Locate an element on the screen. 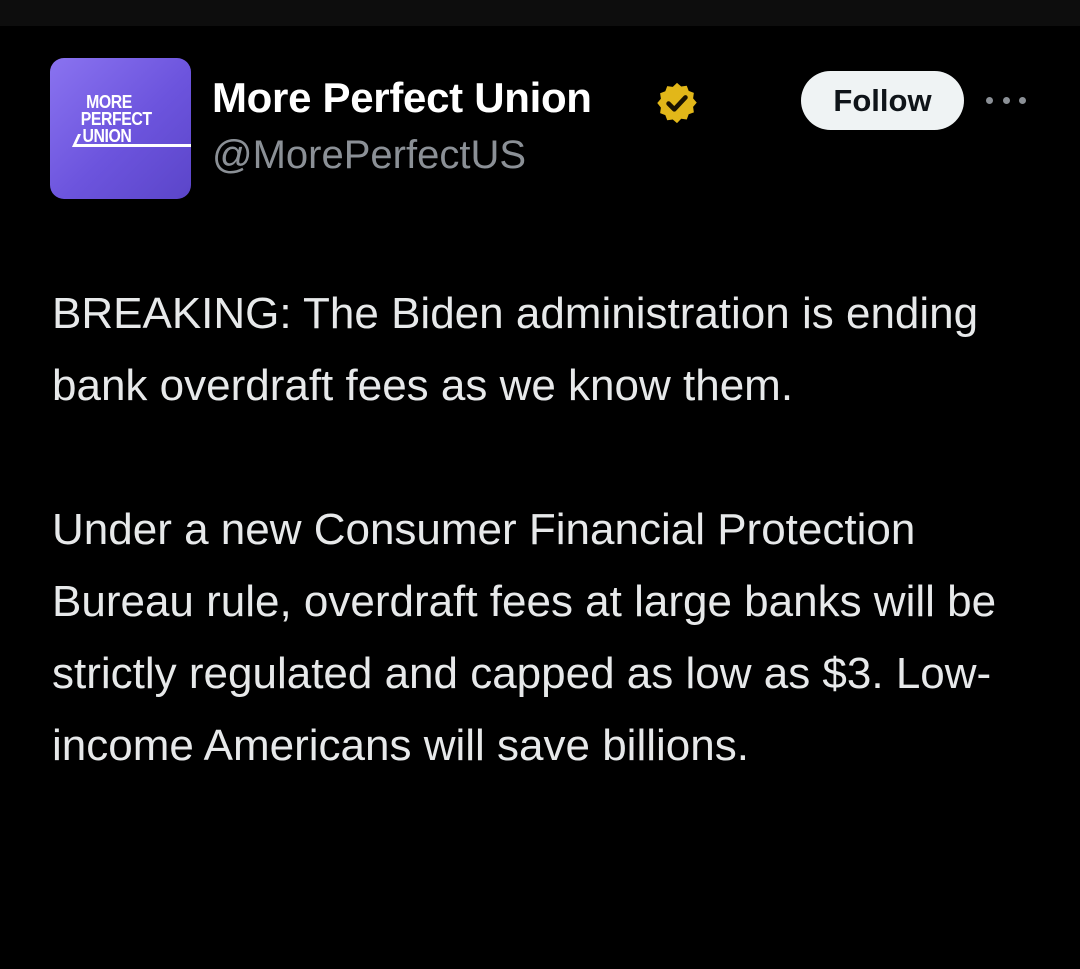 The width and height of the screenshot is (1080, 969). avatar-logo: MORE PERFECT UNION is located at coordinates (131, 119).